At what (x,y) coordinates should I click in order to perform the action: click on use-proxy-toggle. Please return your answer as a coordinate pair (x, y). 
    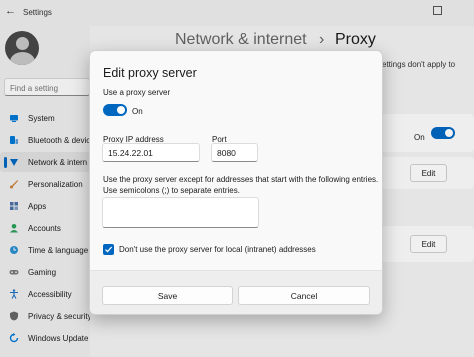
    Looking at the image, I should click on (115, 110).